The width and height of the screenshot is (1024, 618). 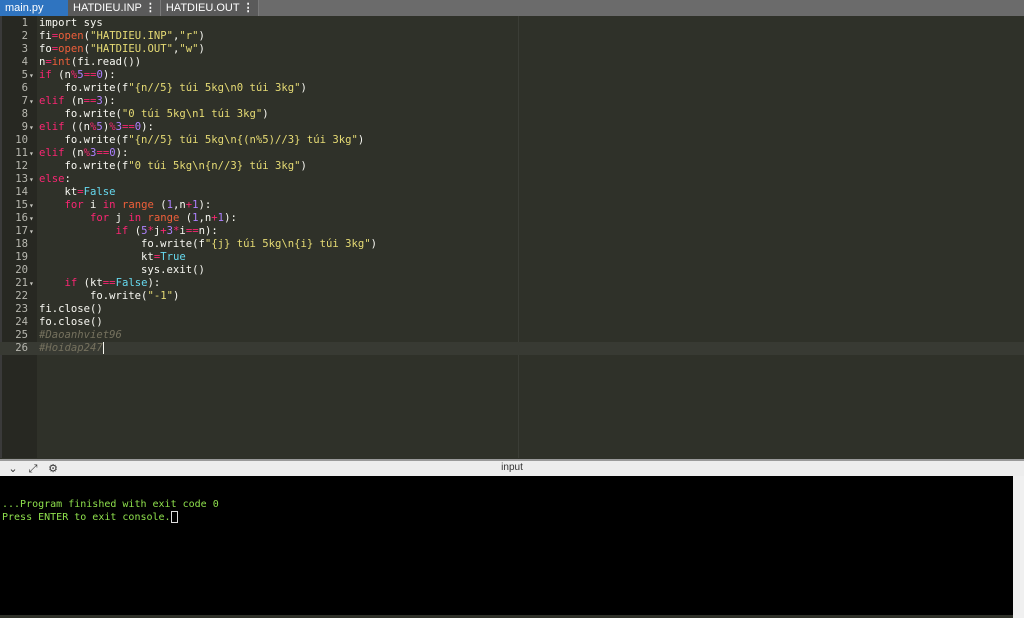 I want to click on code-text: fo=open("HATDIEU.OUT","w"), so click(x=122, y=49).